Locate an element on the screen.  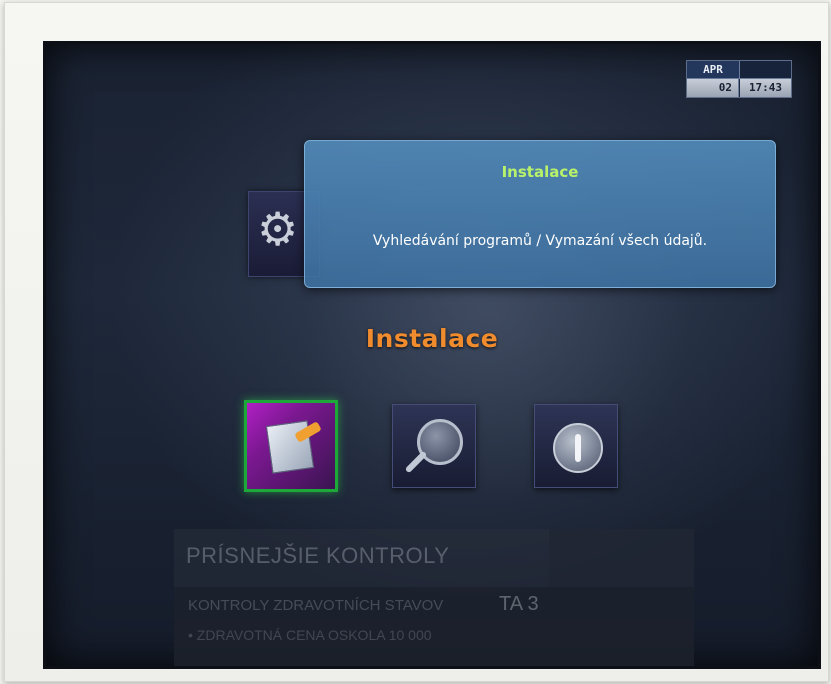
date-header-blank is located at coordinates (765, 70).